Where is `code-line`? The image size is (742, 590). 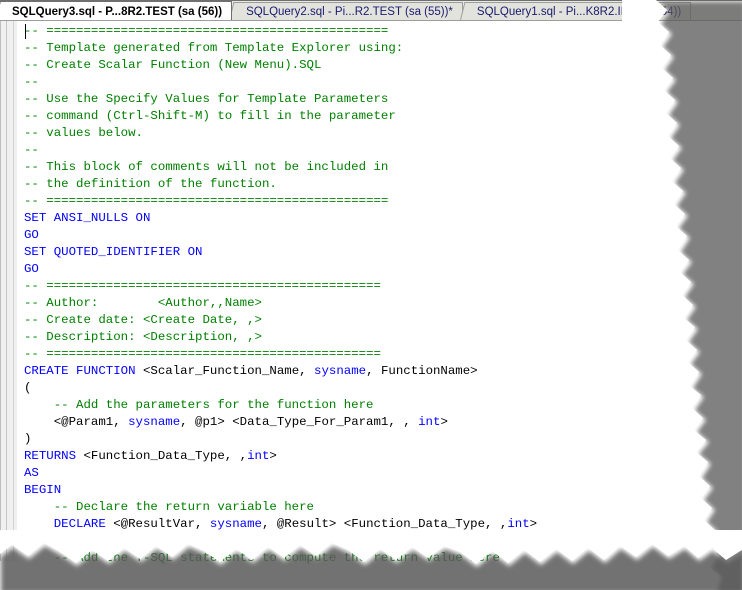 code-line is located at coordinates (280, 541).